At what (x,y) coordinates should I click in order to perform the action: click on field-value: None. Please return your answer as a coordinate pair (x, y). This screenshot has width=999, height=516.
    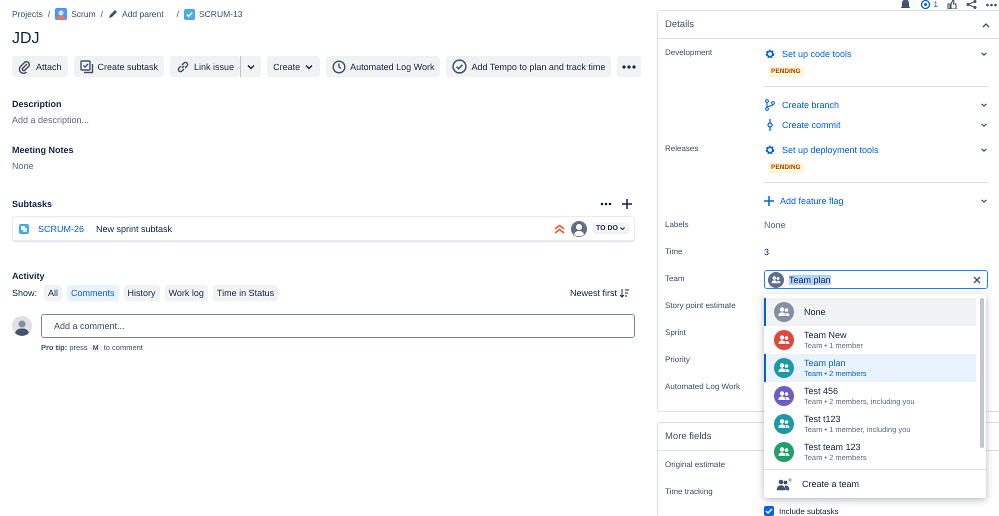
    Looking at the image, I should click on (876, 229).